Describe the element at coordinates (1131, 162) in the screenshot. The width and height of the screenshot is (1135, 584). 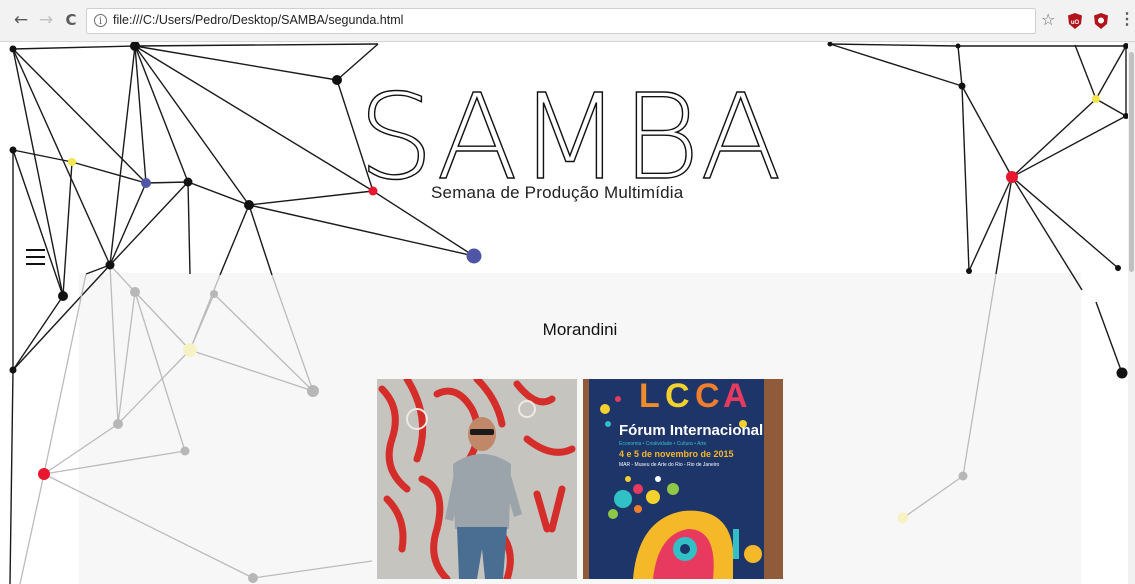
I see `scrollbar-thumb` at that location.